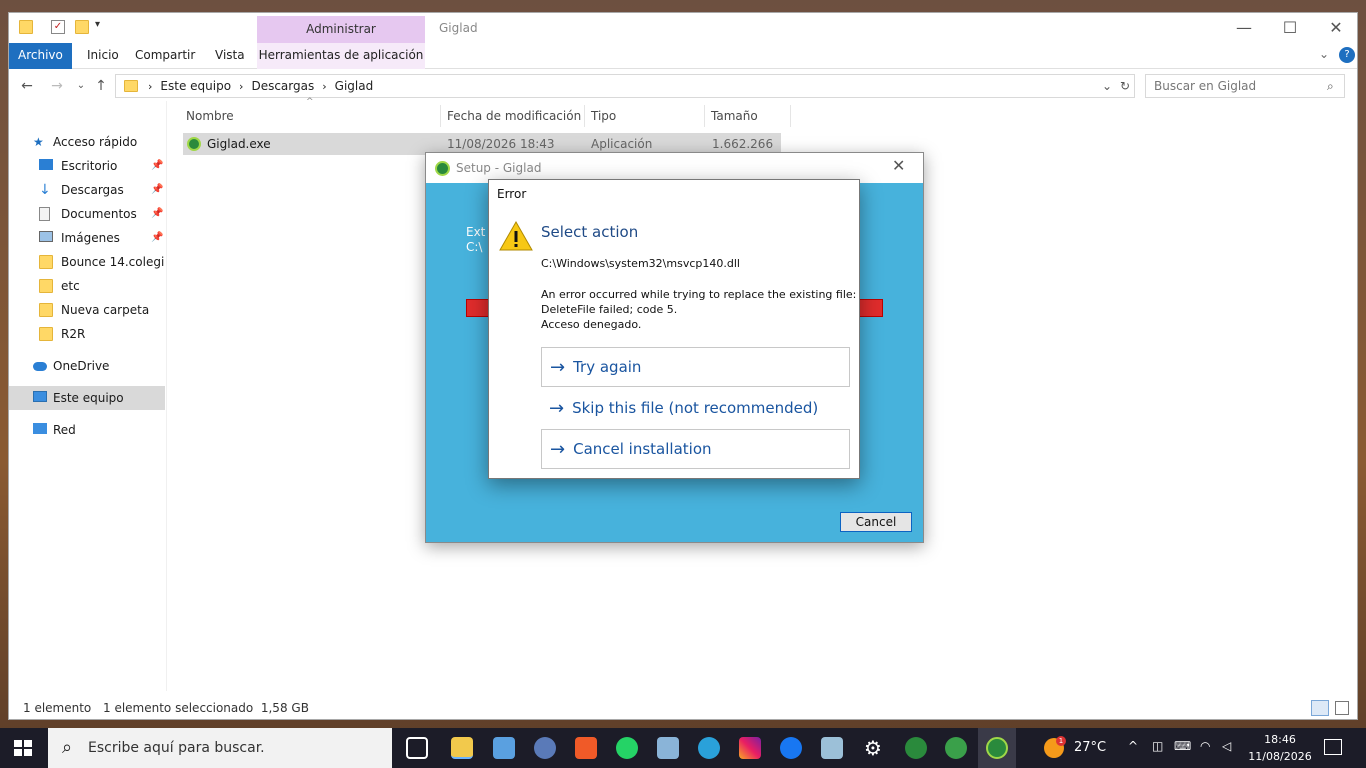  Describe the element at coordinates (876, 522) in the screenshot. I see `cancel-button: Cancel` at that location.